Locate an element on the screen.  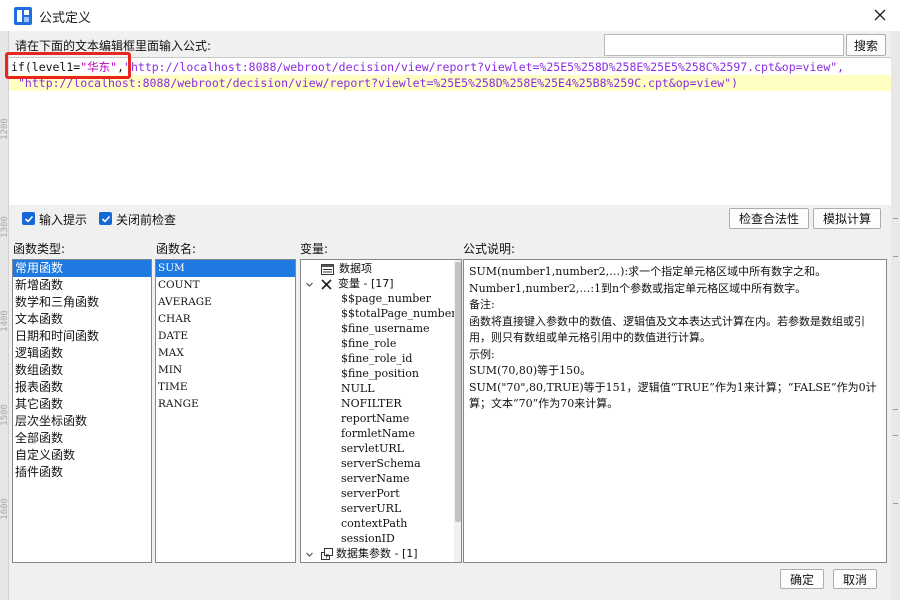
close-button is located at coordinates (880, 15).